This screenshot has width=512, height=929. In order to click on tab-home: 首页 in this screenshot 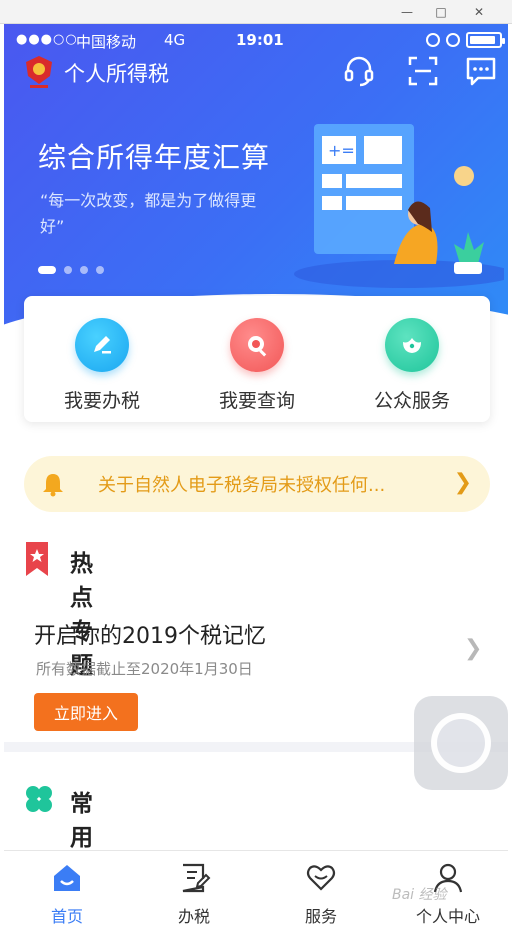, I will do `click(67, 894)`.